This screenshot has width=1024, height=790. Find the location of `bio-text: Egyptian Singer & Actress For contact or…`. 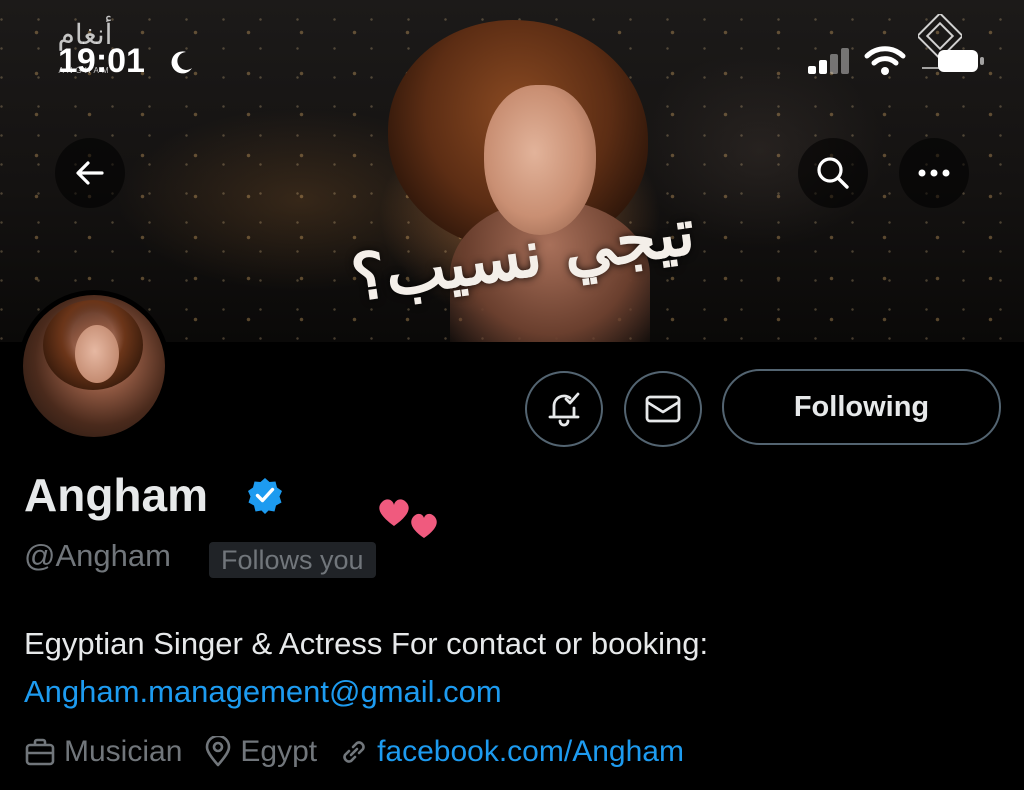

bio-text: Egyptian Singer & Actress For contact or… is located at coordinates (366, 643).